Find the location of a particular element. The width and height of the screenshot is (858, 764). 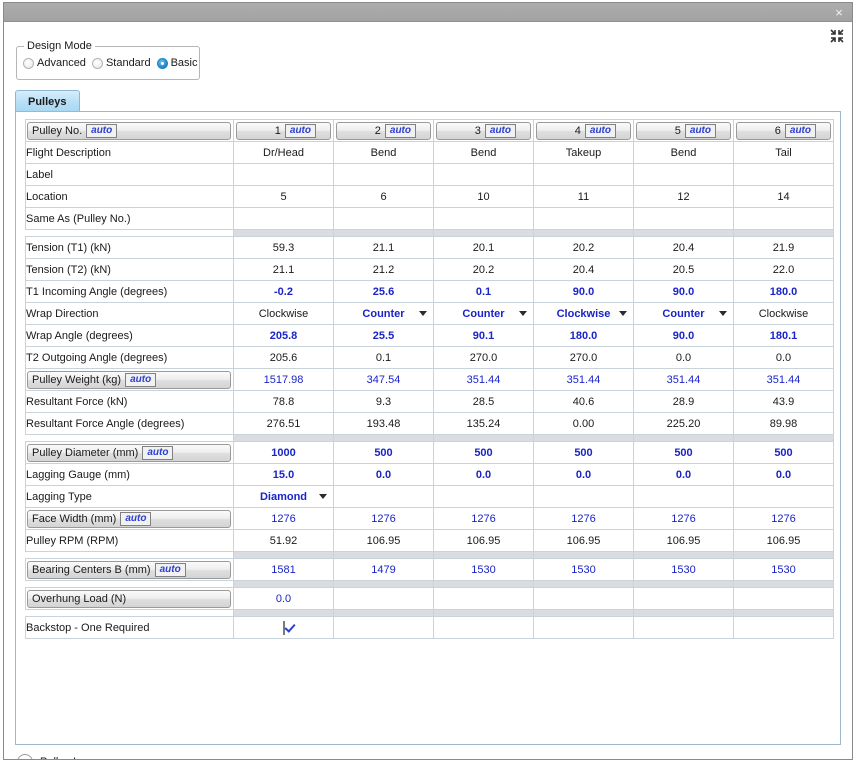

column-header-button-1: 1 auto is located at coordinates (283, 130).